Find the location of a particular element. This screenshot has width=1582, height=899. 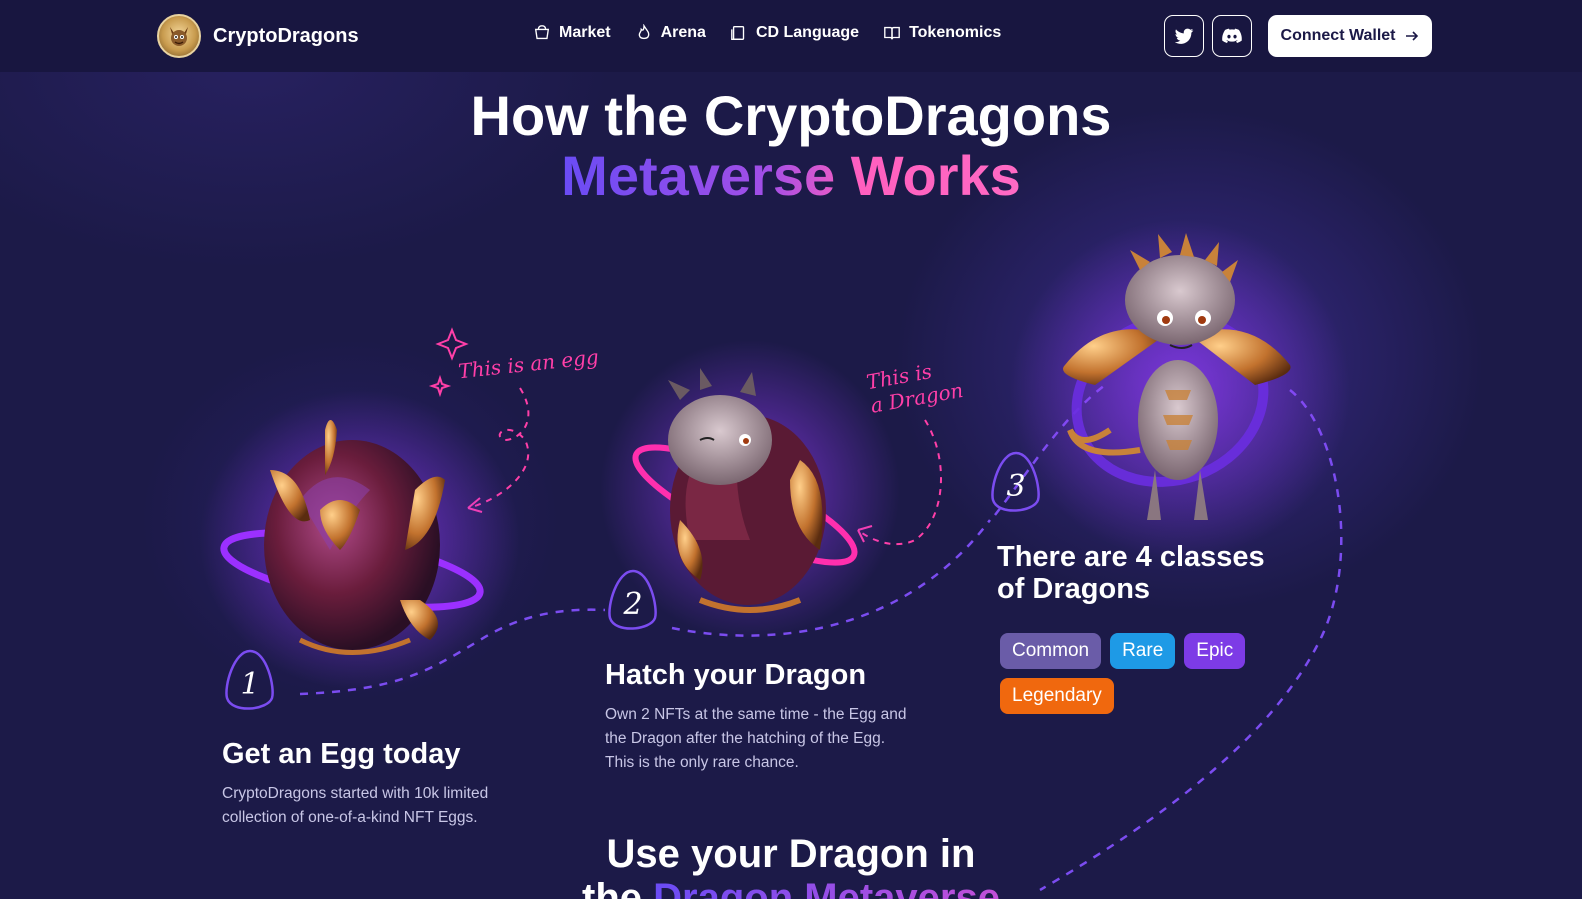

connect-wallet-label: Connect Wallet is located at coordinates (1338, 35).